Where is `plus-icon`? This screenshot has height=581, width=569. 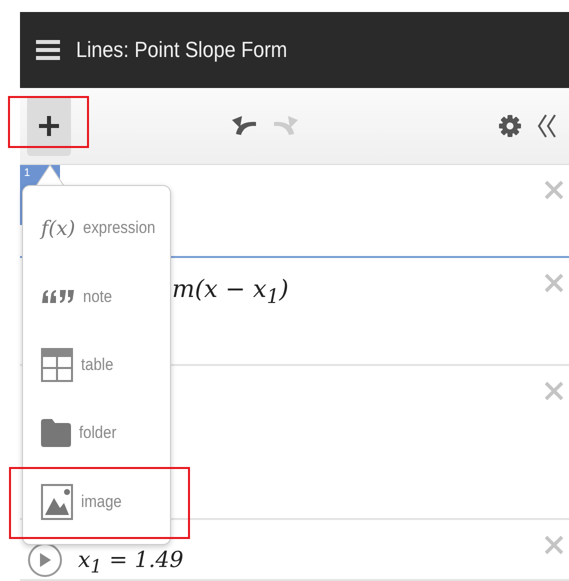 plus-icon is located at coordinates (49, 126).